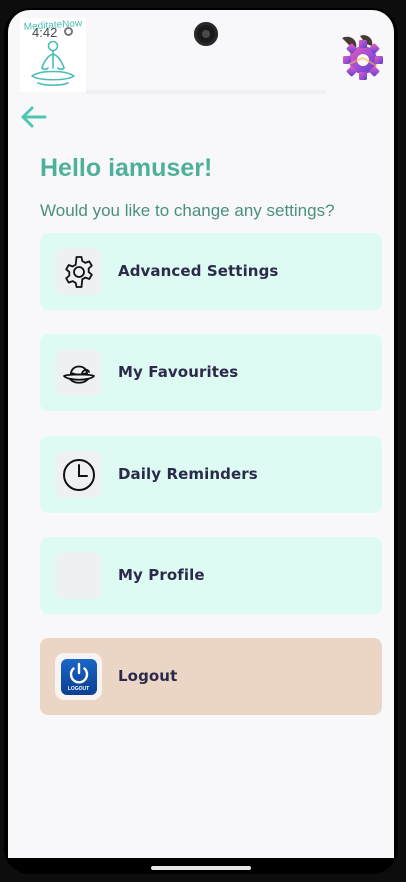 The image size is (406, 882). I want to click on clock-icon, so click(78, 474).